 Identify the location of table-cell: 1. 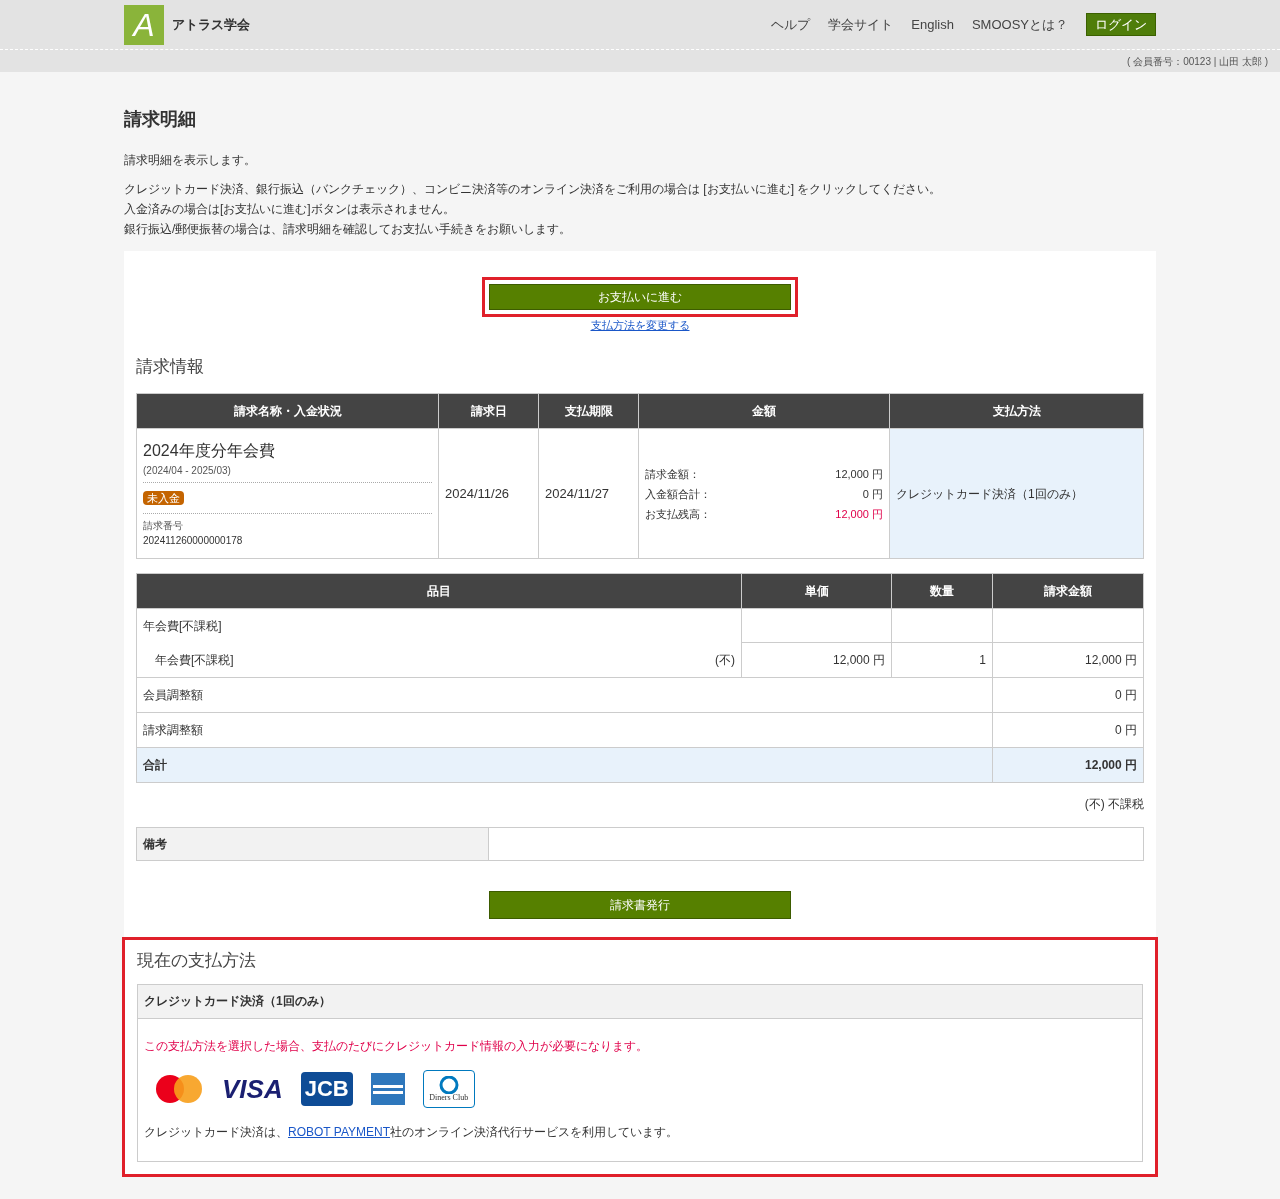
(942, 660).